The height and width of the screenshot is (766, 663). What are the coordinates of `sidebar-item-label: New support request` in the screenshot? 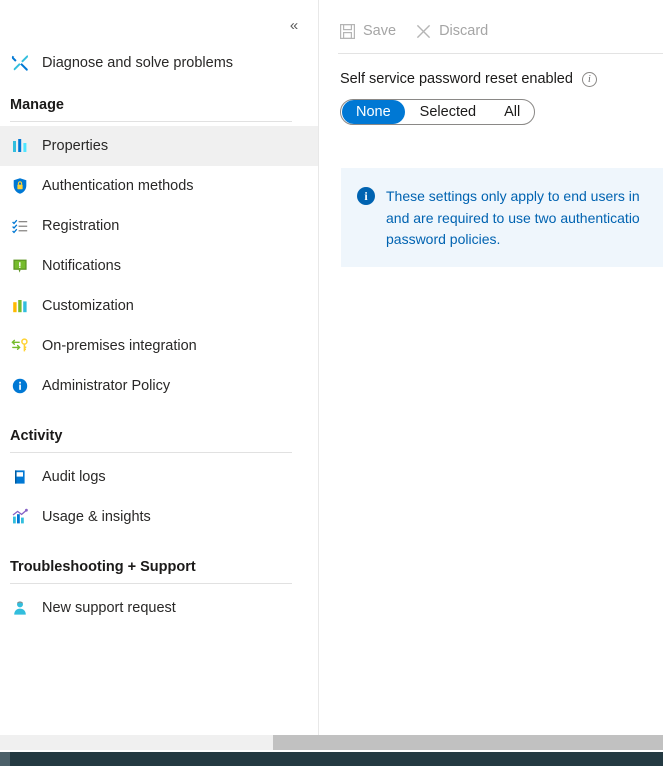 It's located at (109, 608).